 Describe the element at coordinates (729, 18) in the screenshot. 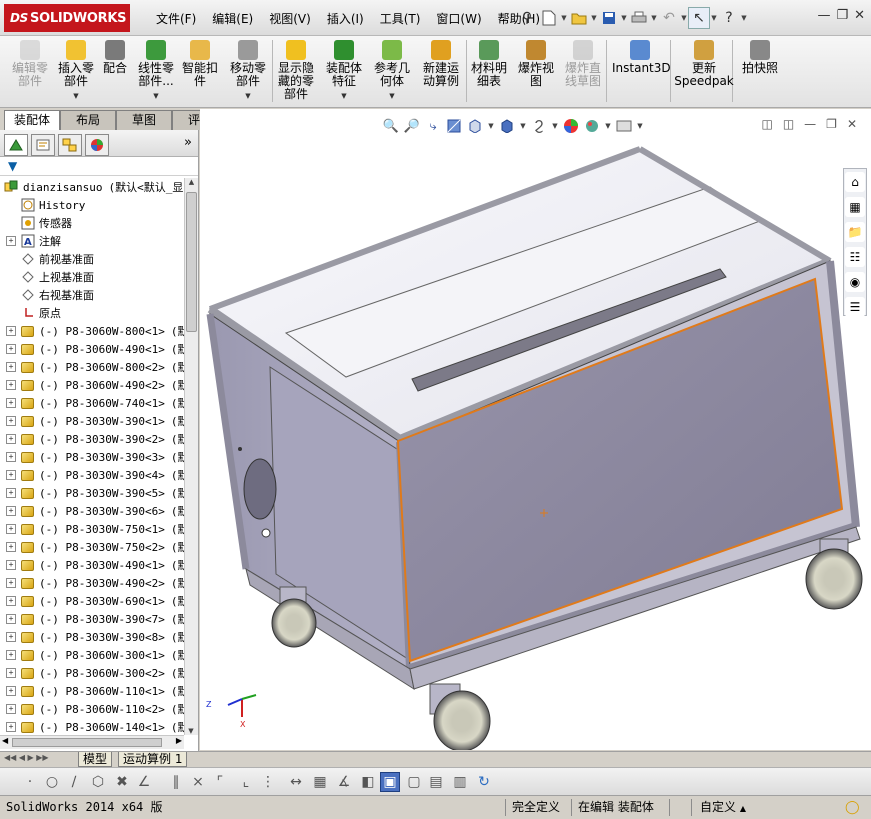

I see `help-question-icon: ?` at that location.